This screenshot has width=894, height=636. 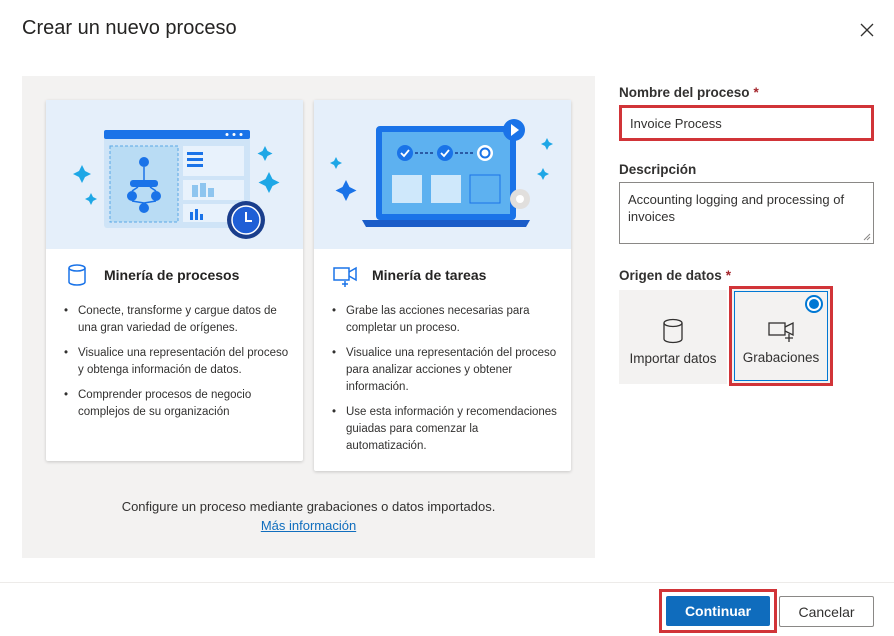 I want to click on close-button, so click(x=867, y=30).